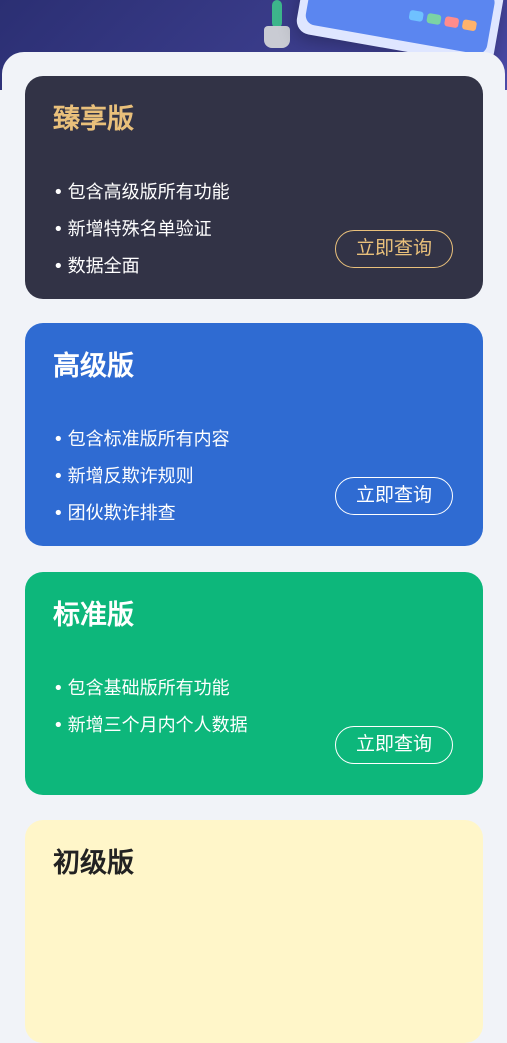 Image resolution: width=507 pixels, height=1043 pixels. I want to click on plan-title: 高级版, so click(93, 366).